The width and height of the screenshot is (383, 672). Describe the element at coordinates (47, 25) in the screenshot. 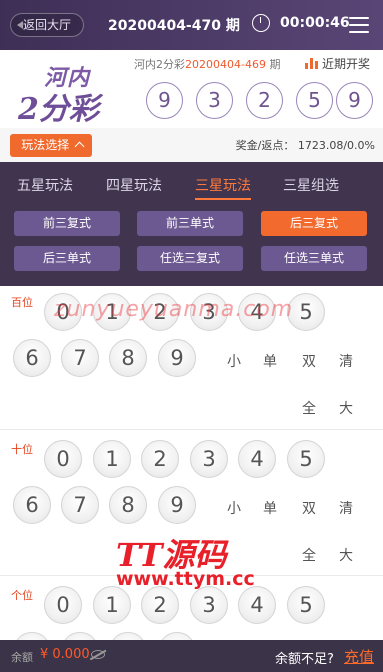

I see `back-to-lobby-button: 返回大厅` at that location.